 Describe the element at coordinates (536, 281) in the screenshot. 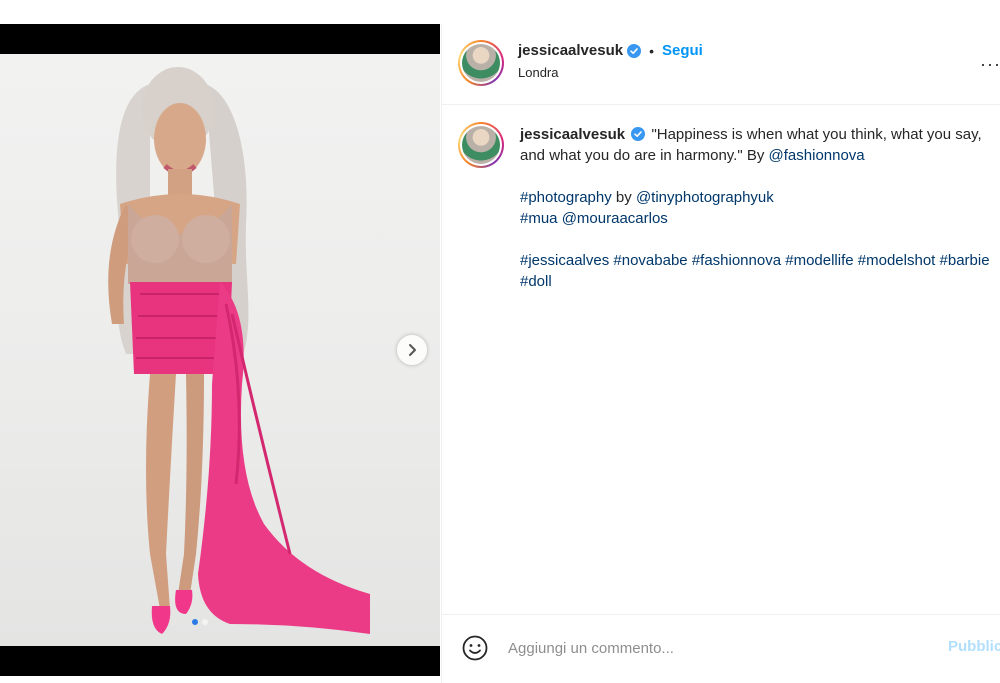

I see `hashtag-link: #doll` at that location.